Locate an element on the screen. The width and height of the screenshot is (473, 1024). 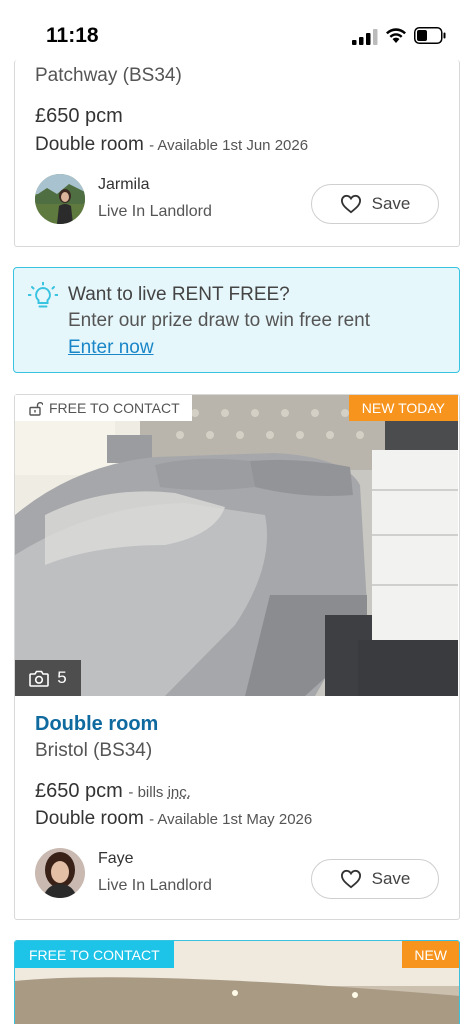
listing-location: Patchway (BS34) is located at coordinates (108, 75).